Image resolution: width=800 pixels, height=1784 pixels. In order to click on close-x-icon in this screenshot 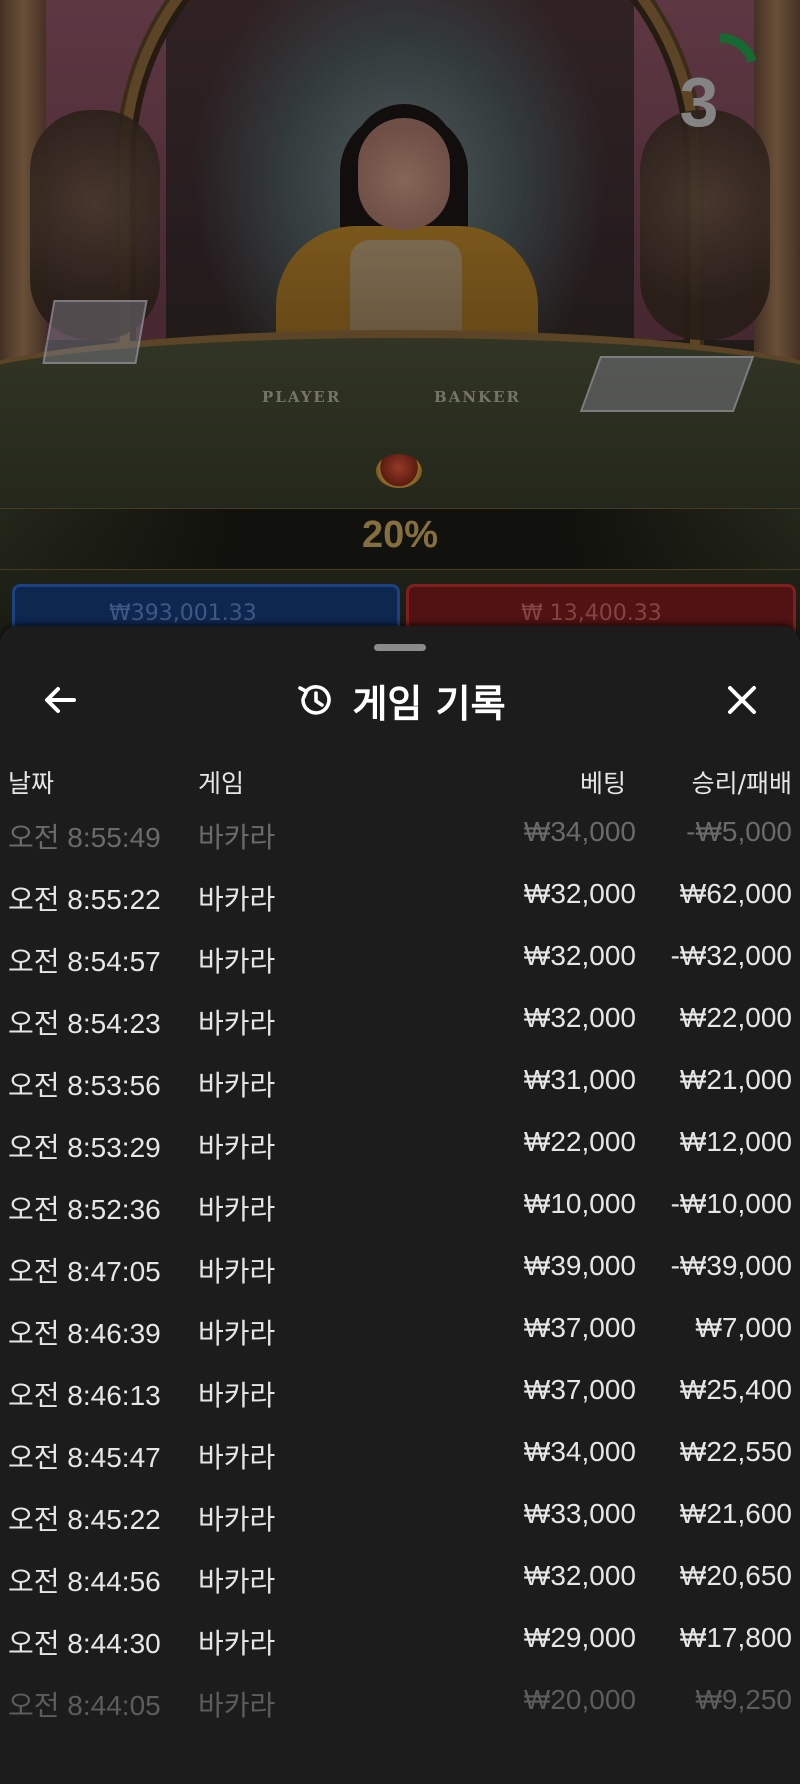, I will do `click(742, 700)`.